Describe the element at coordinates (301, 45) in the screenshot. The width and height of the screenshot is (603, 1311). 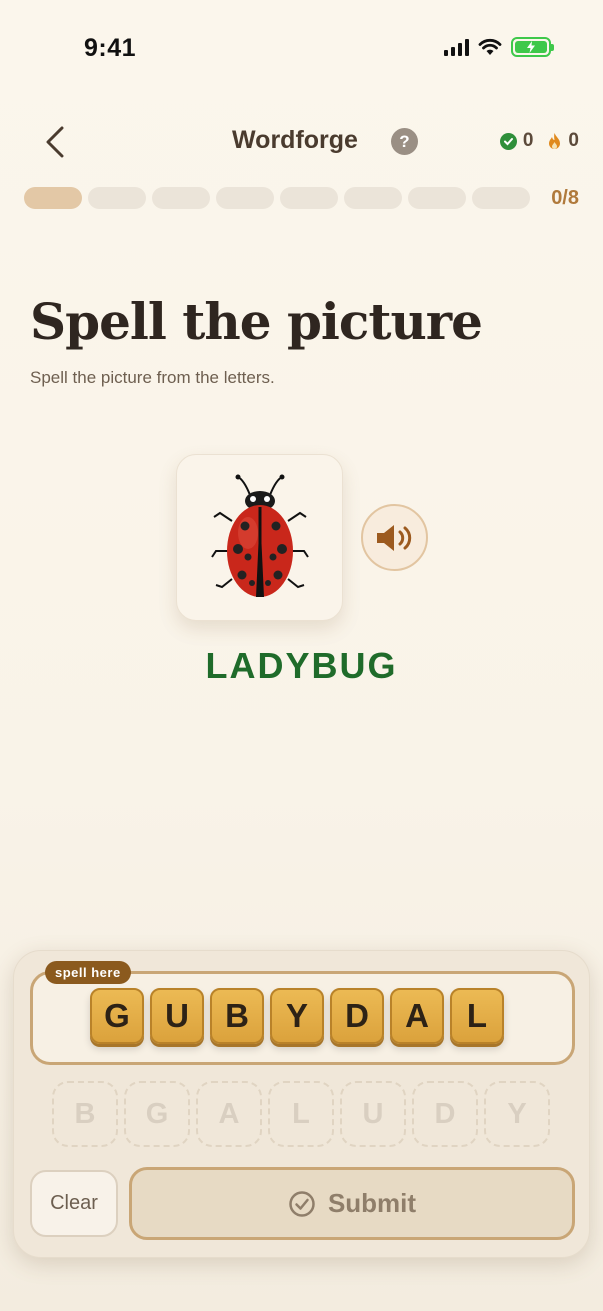
I see `status-bar: 9:41` at that location.